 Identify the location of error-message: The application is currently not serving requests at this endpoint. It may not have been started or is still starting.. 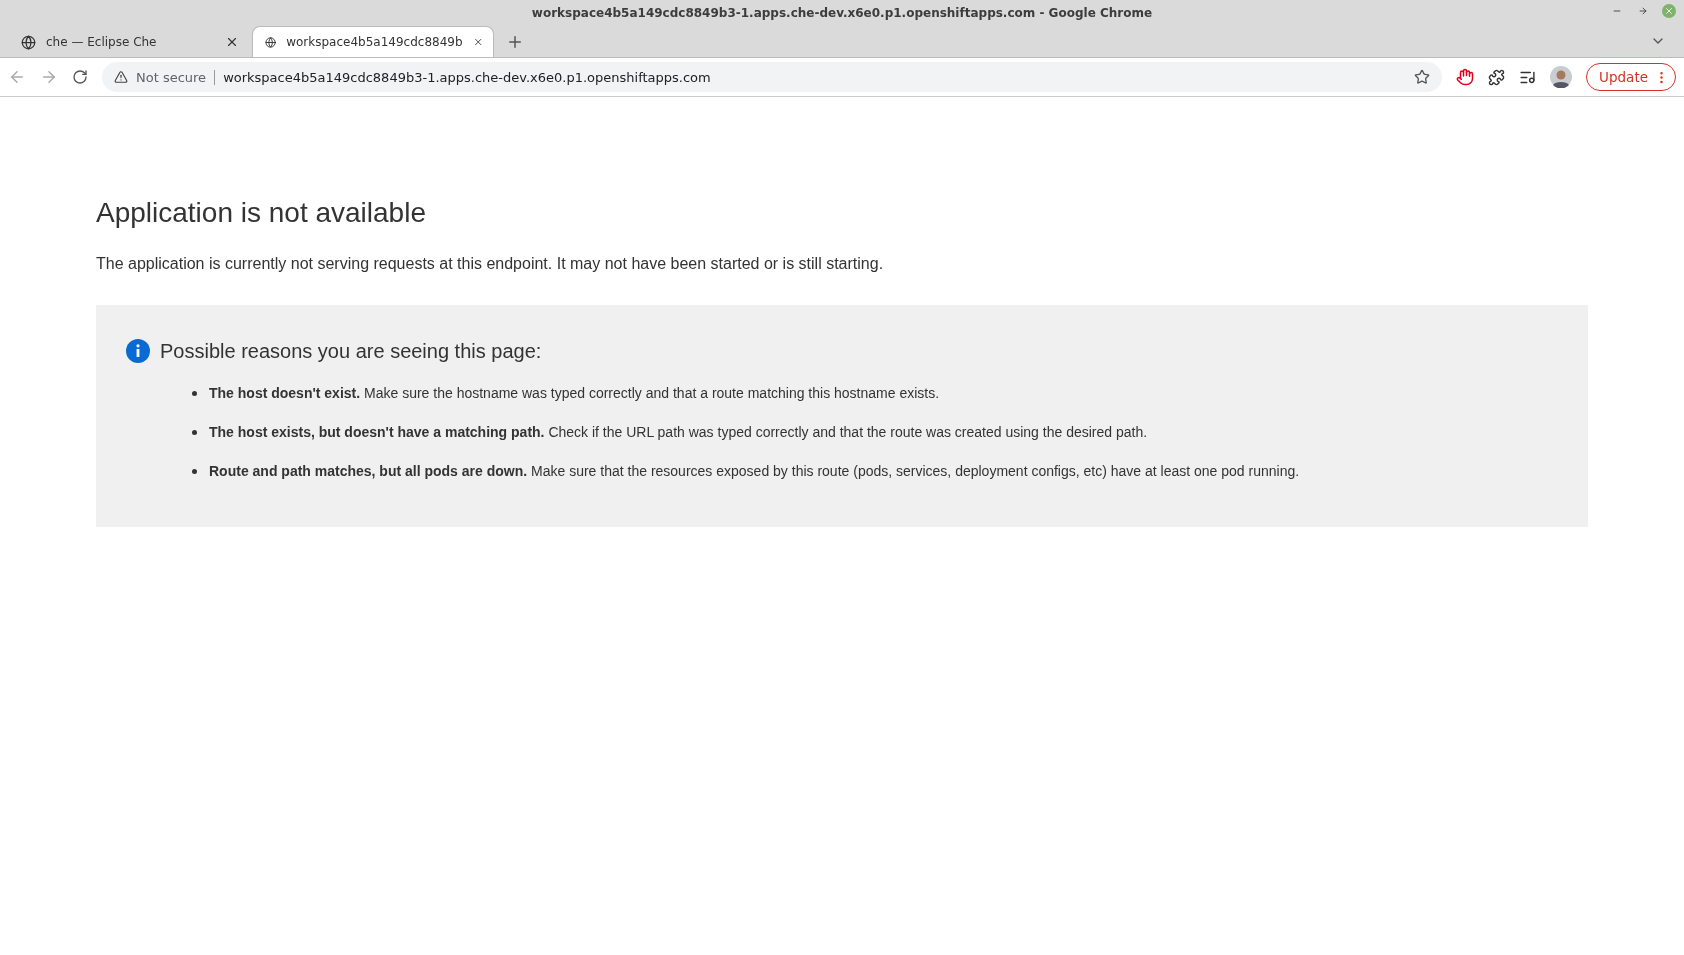
(490, 264).